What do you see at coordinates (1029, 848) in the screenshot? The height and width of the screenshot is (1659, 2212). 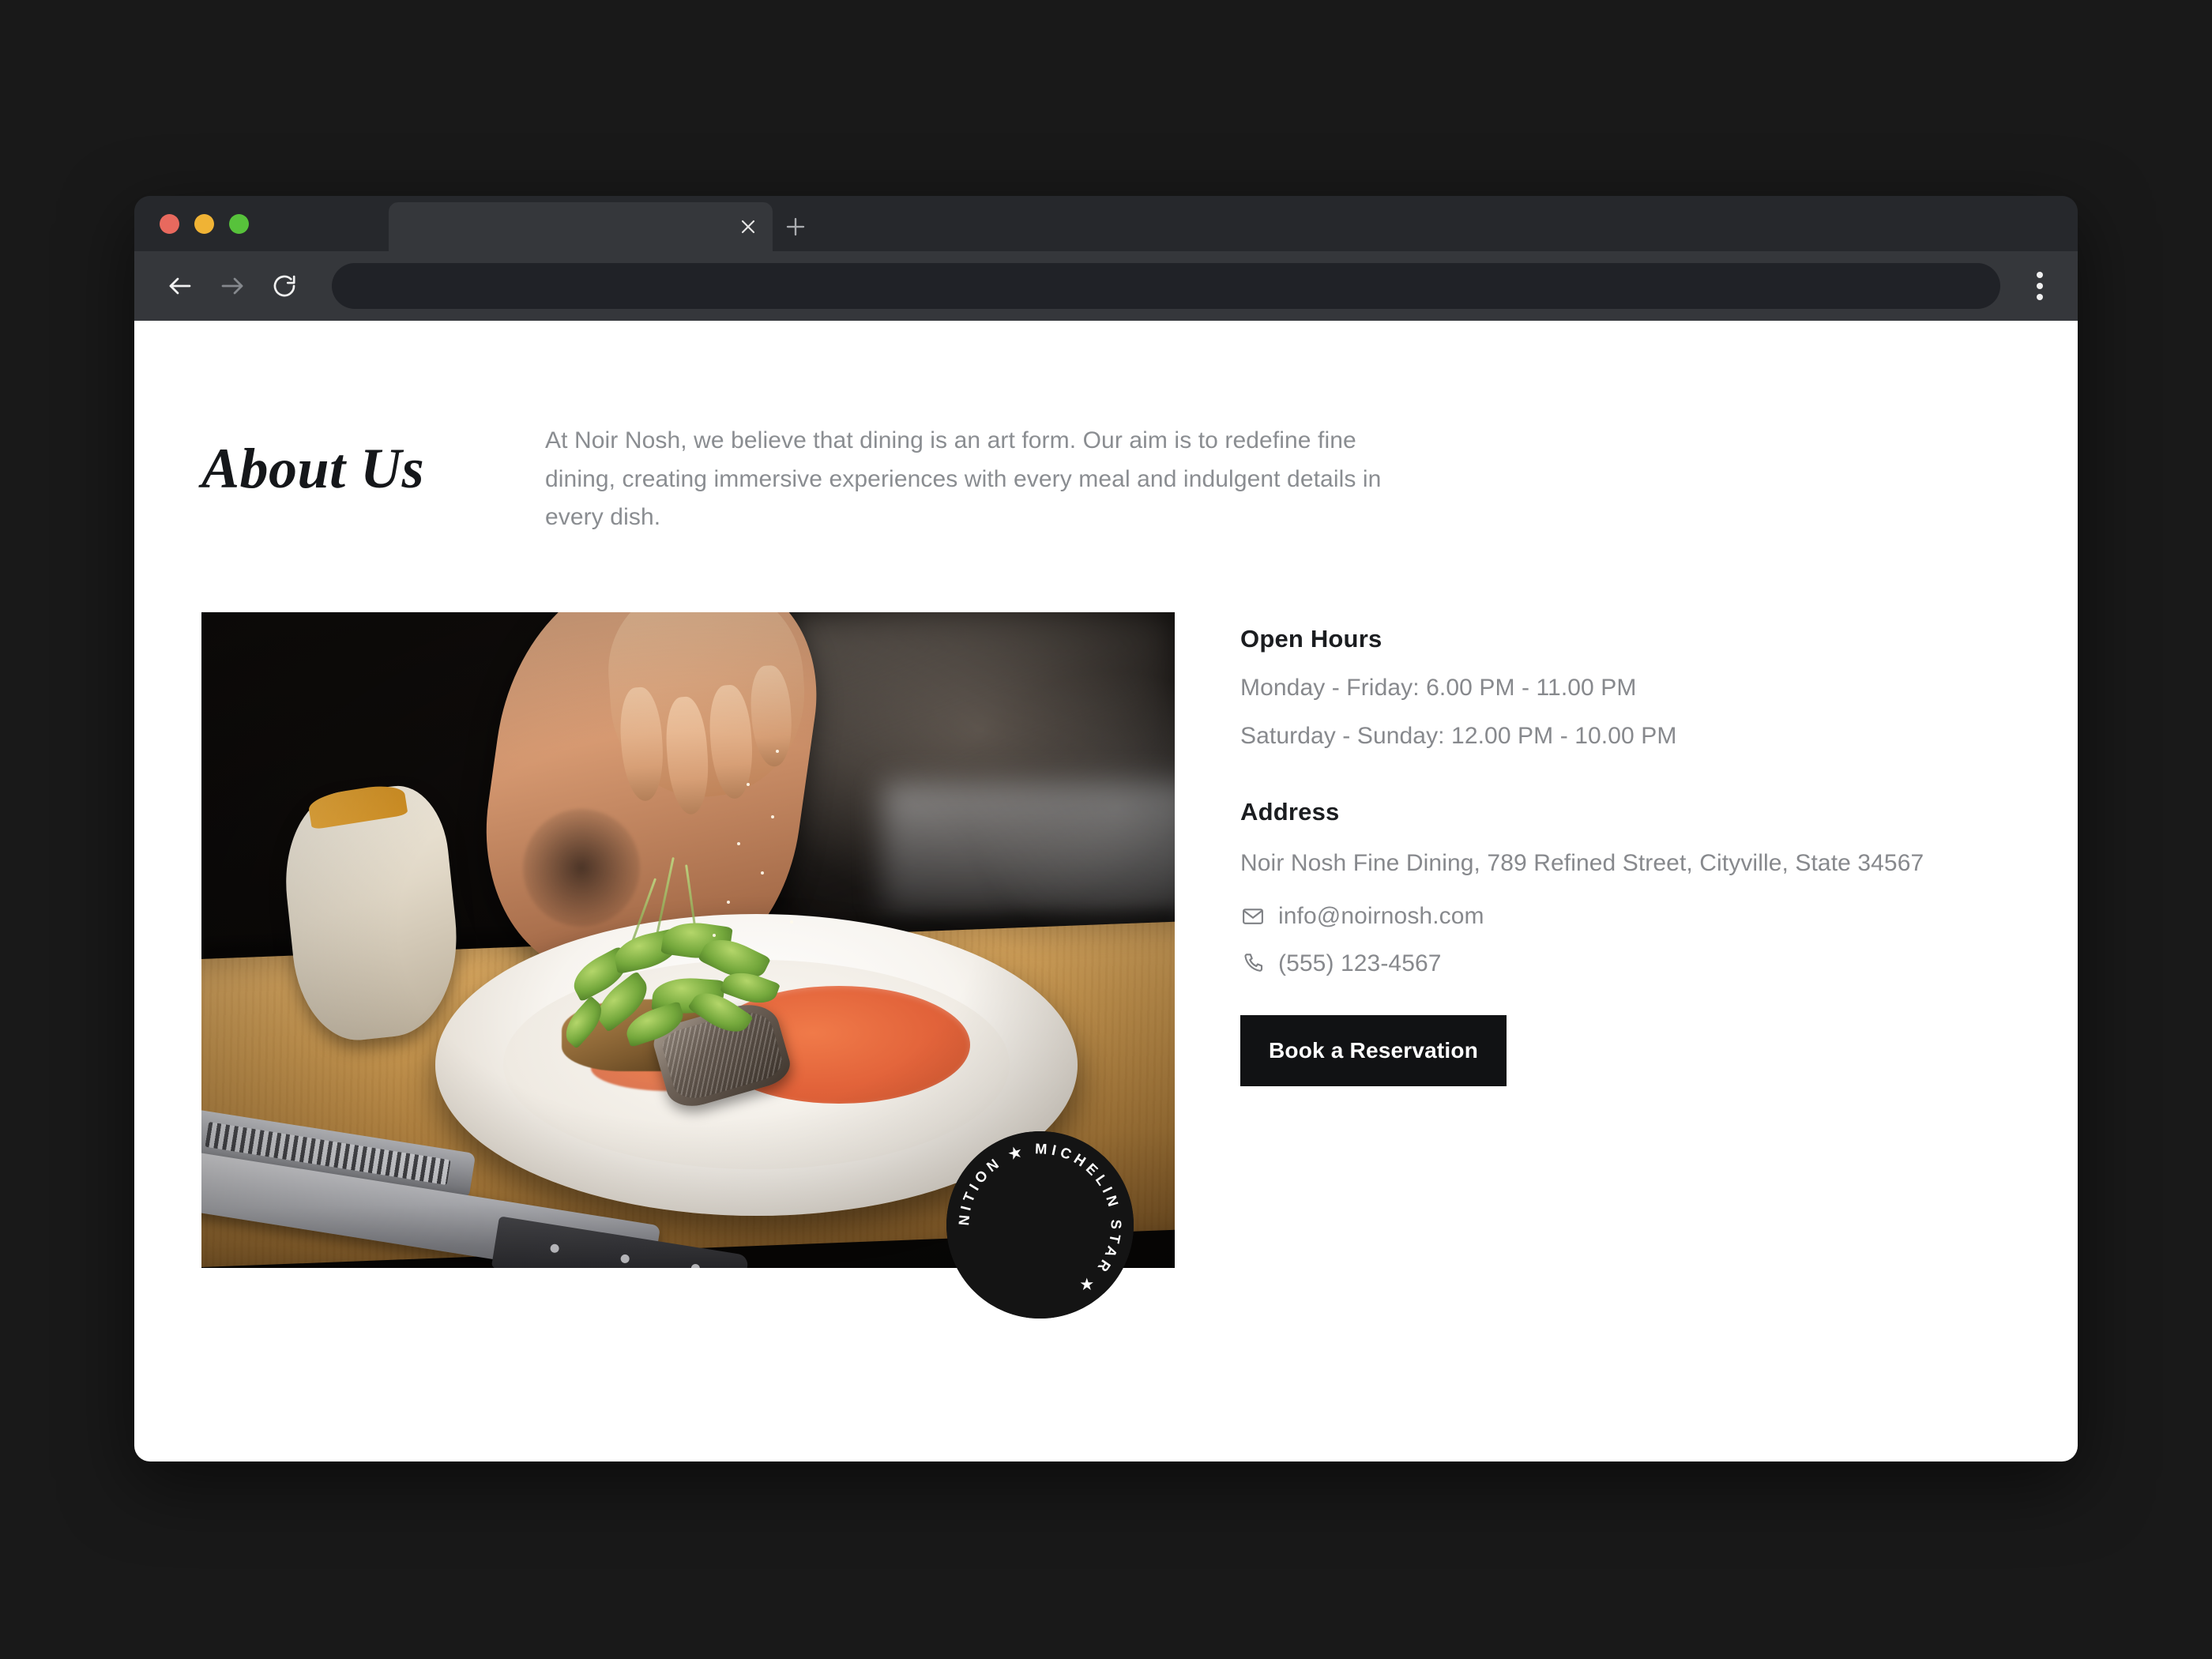 I see `photo-back-counter` at bounding box center [1029, 848].